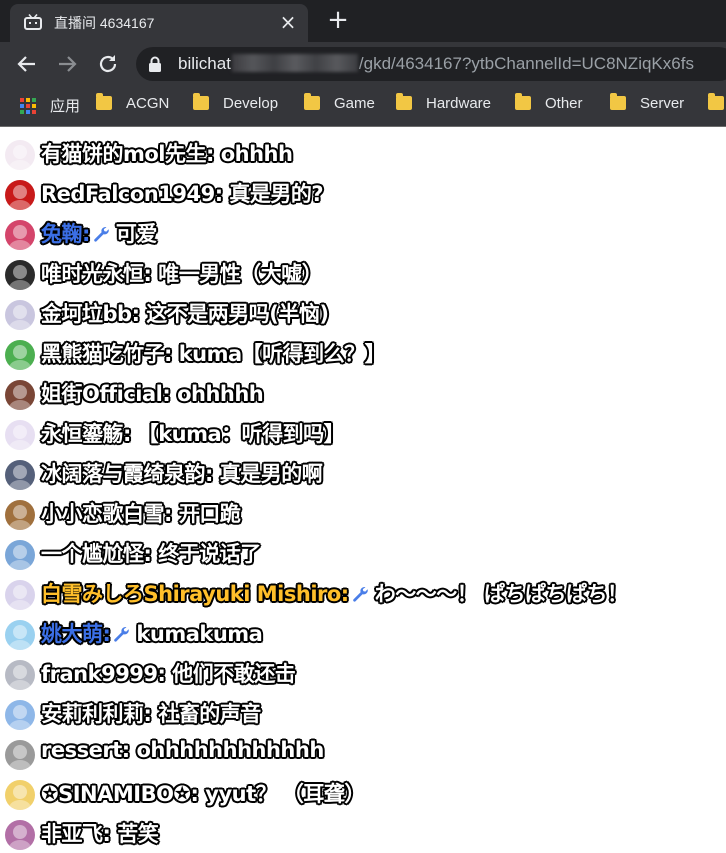 Image resolution: width=726 pixels, height=853 pixels. Describe the element at coordinates (363, 513) in the screenshot. I see `chat-message: 小小恋歌白雪: 开口跪` at that location.